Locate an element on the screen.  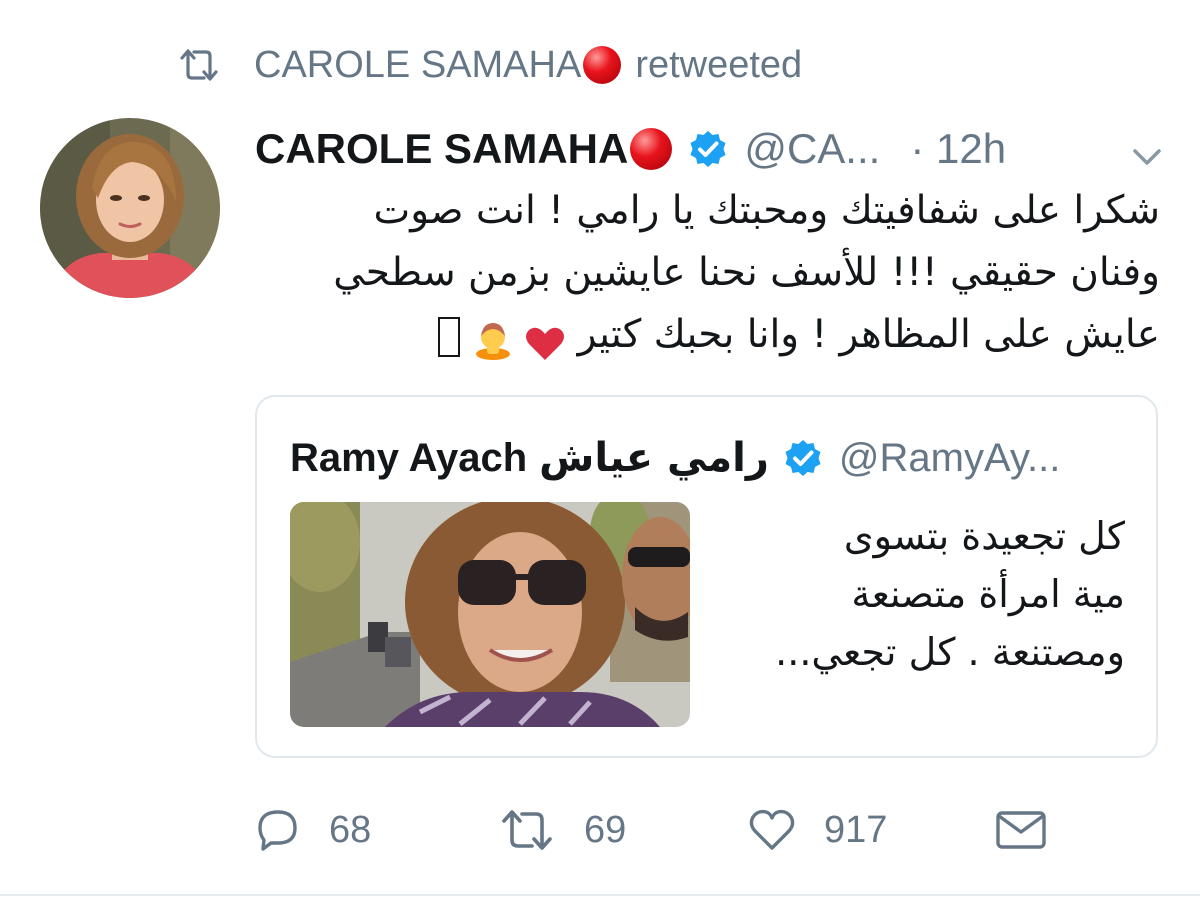
like-button: 917 is located at coordinates (817, 830).